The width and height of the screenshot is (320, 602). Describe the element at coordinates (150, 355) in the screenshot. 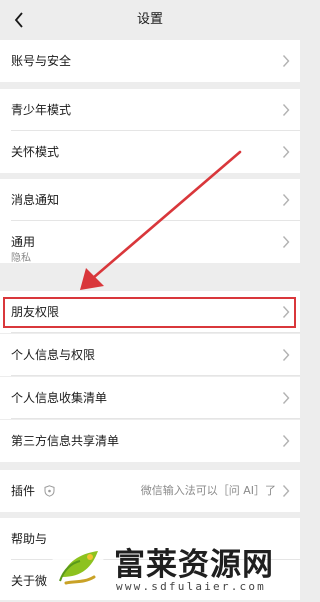

I see `settings-item-personal-info-permissions: 个人信息与权限` at that location.